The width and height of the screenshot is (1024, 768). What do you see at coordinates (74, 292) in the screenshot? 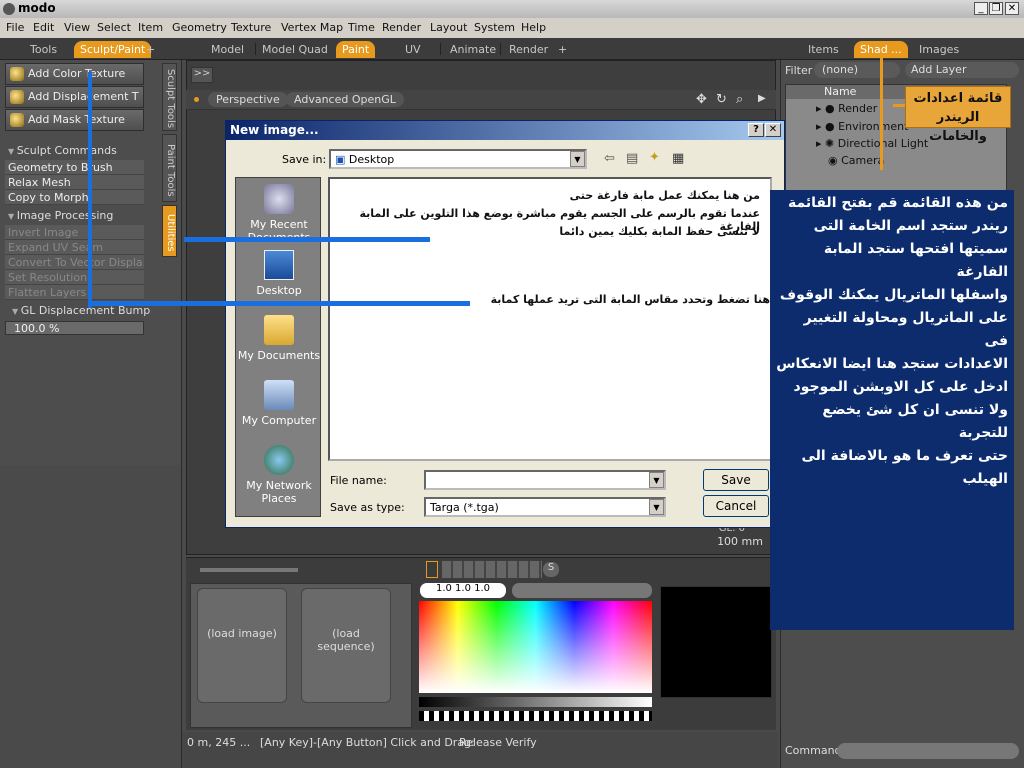
I see `flatten-layers-button: Flatten Layers` at bounding box center [74, 292].